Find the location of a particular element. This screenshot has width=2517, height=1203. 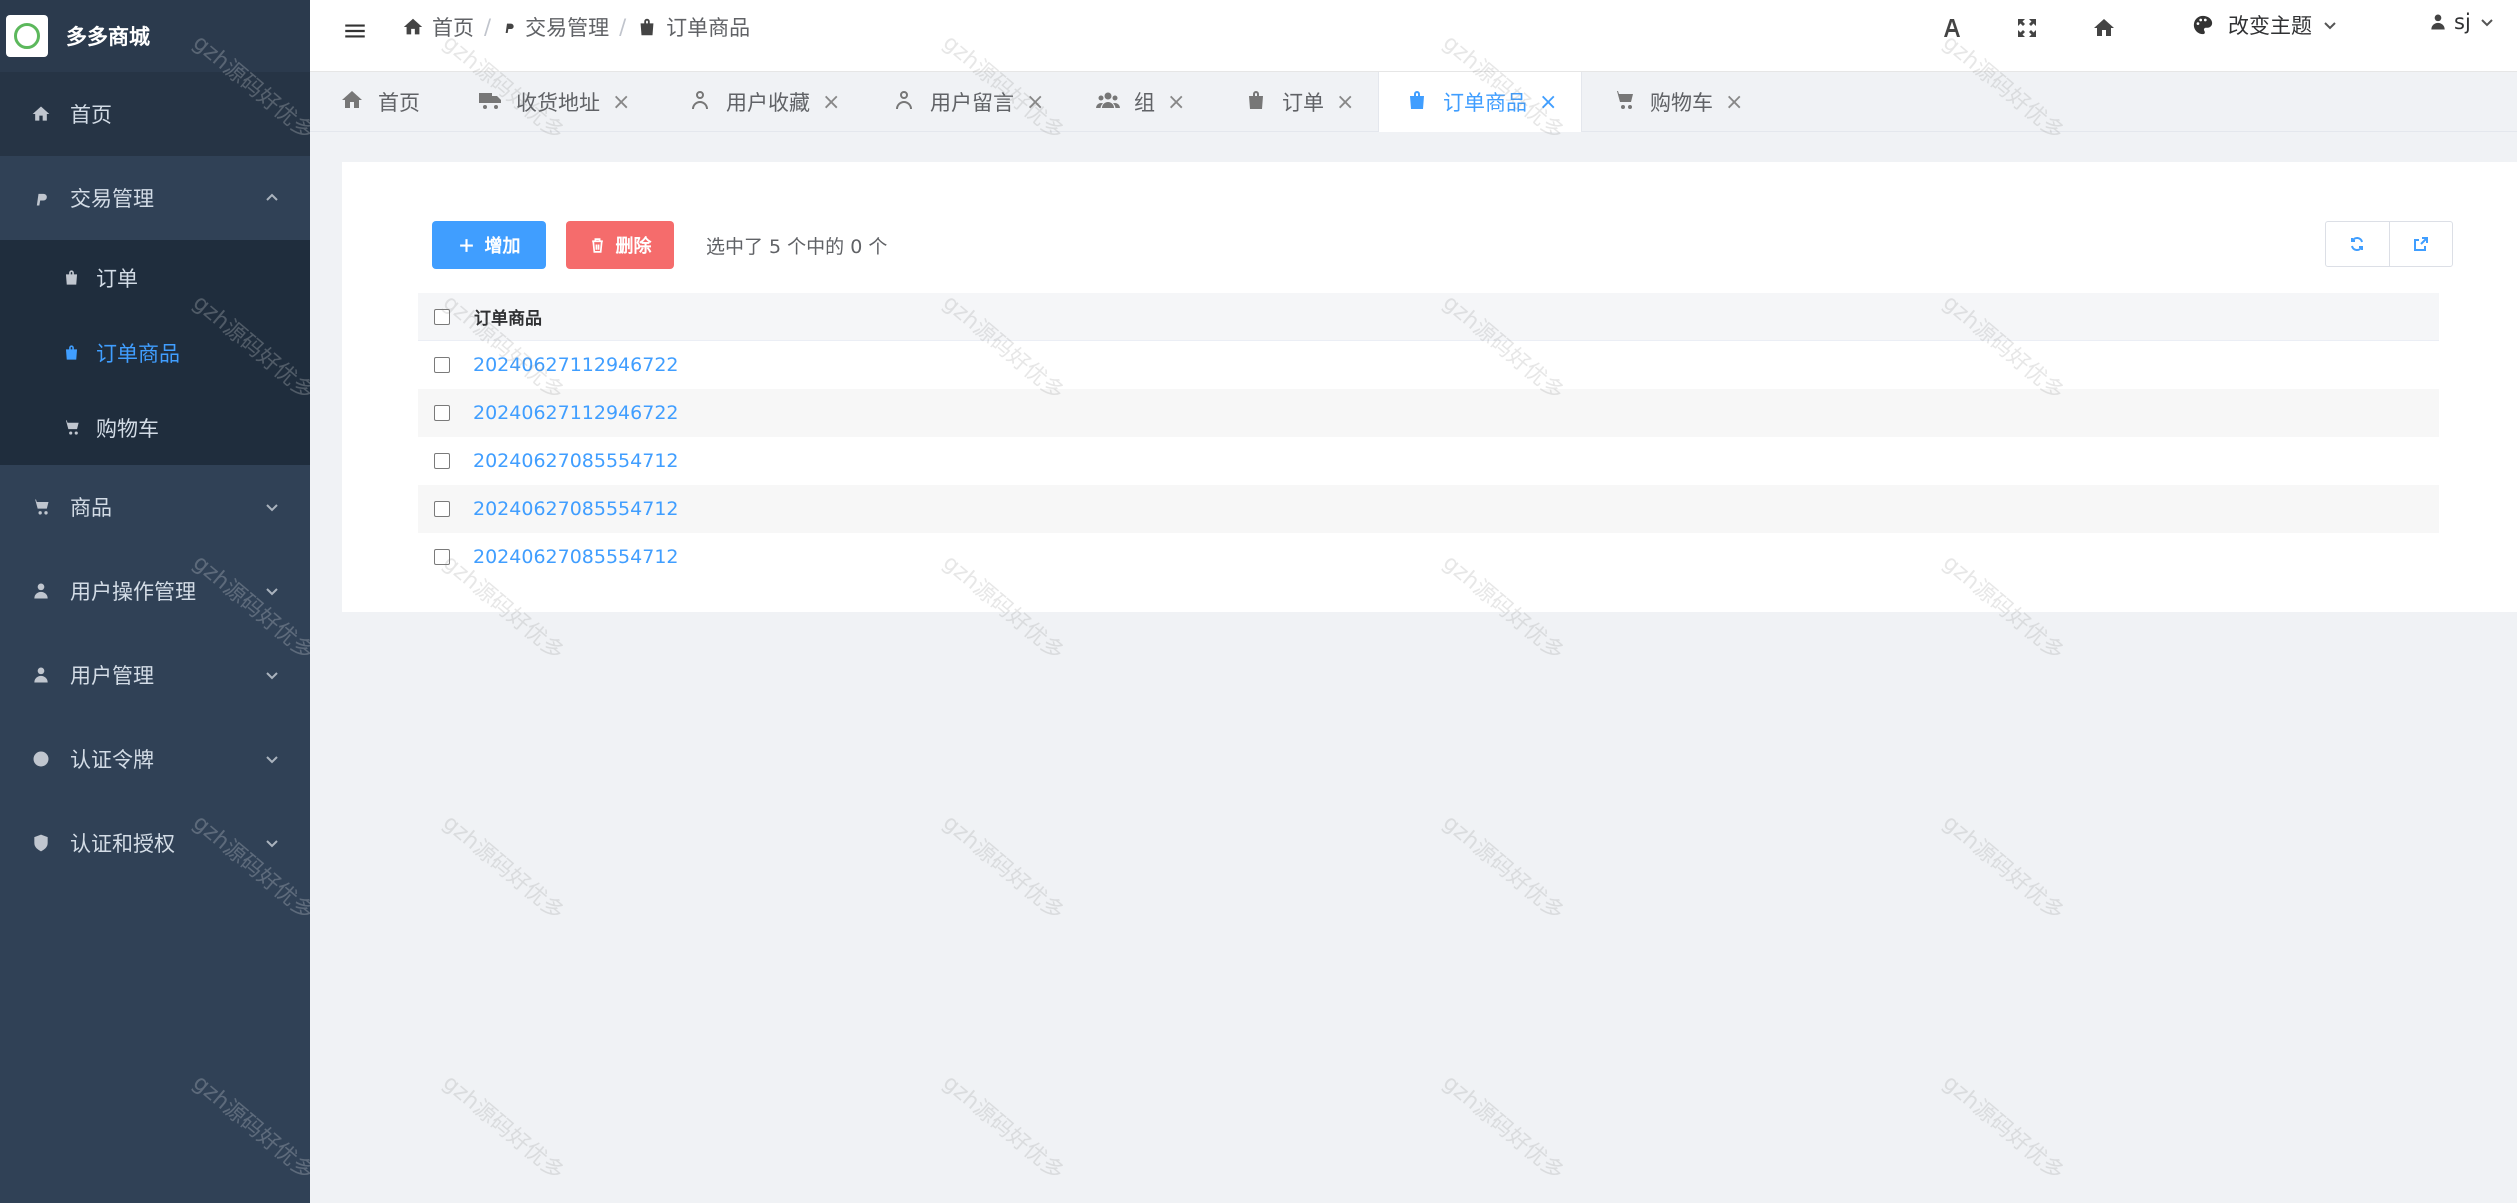

refresh-button is located at coordinates (2357, 244).